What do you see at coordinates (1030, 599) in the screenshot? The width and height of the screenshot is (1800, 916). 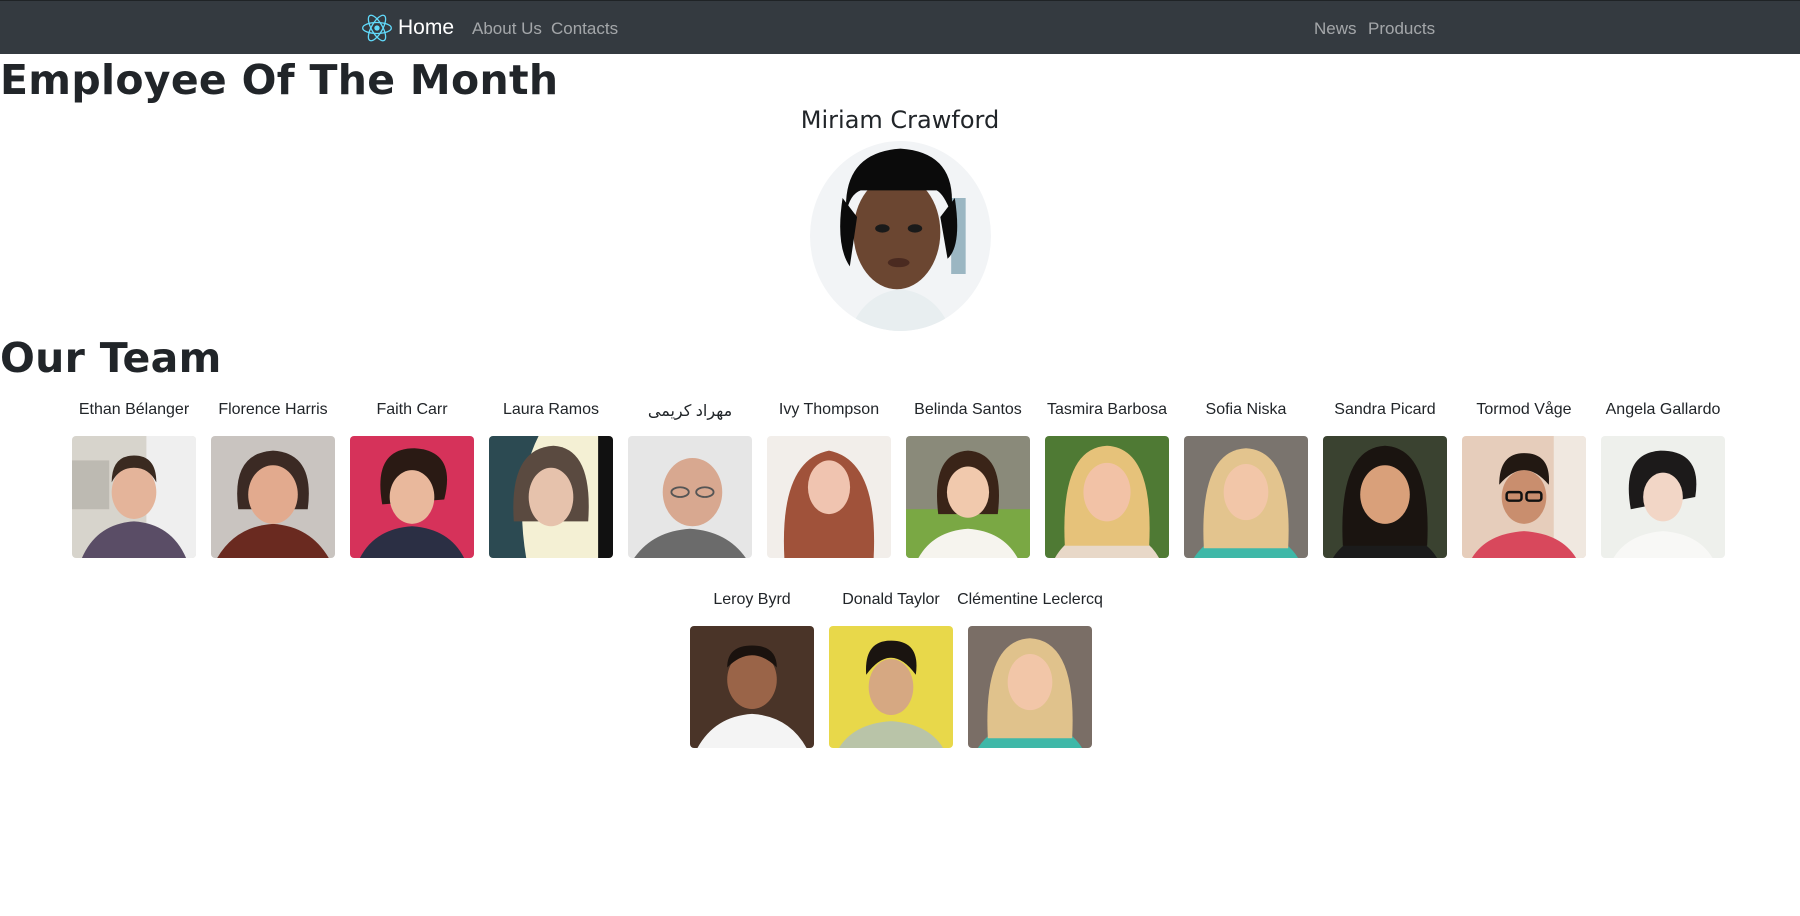 I see `team-member-name: Clémentine Leclercq` at bounding box center [1030, 599].